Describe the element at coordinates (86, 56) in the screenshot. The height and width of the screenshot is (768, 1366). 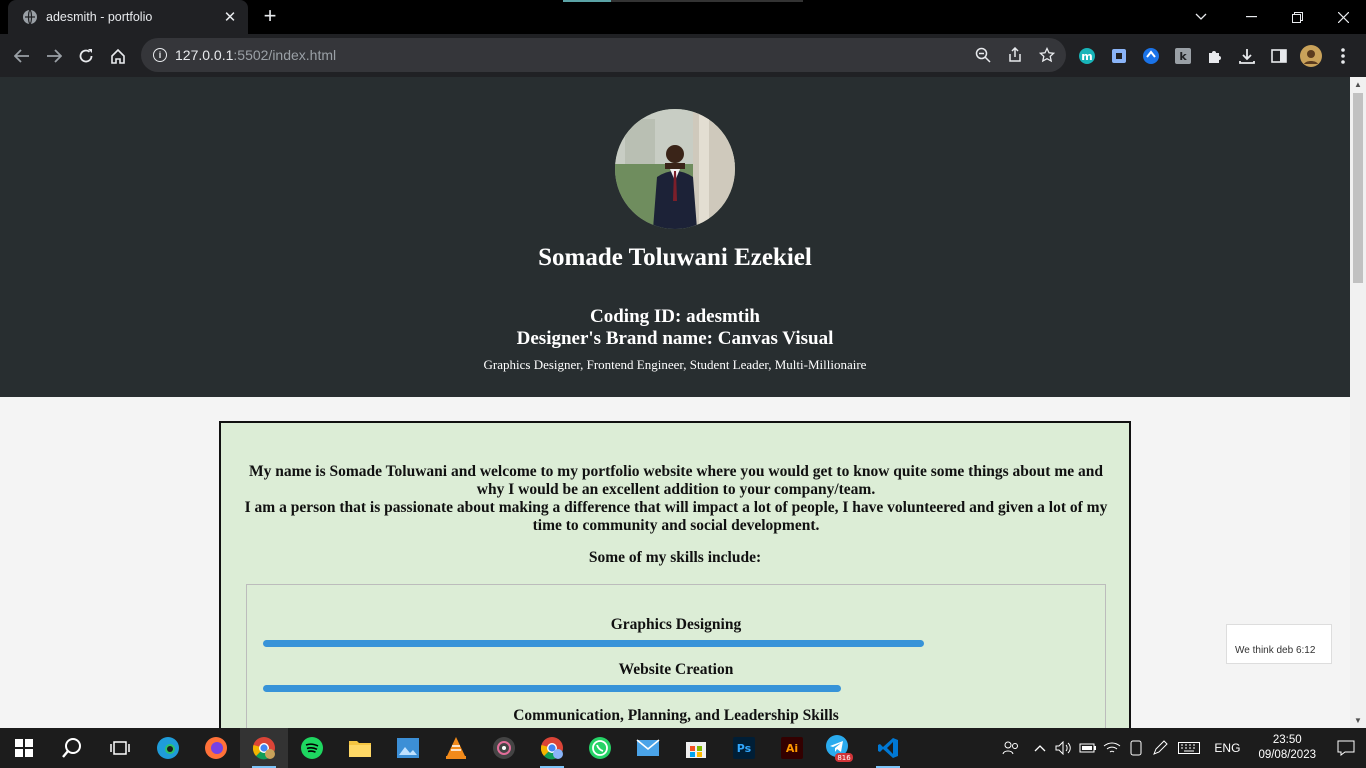
I see `reload-icon` at that location.